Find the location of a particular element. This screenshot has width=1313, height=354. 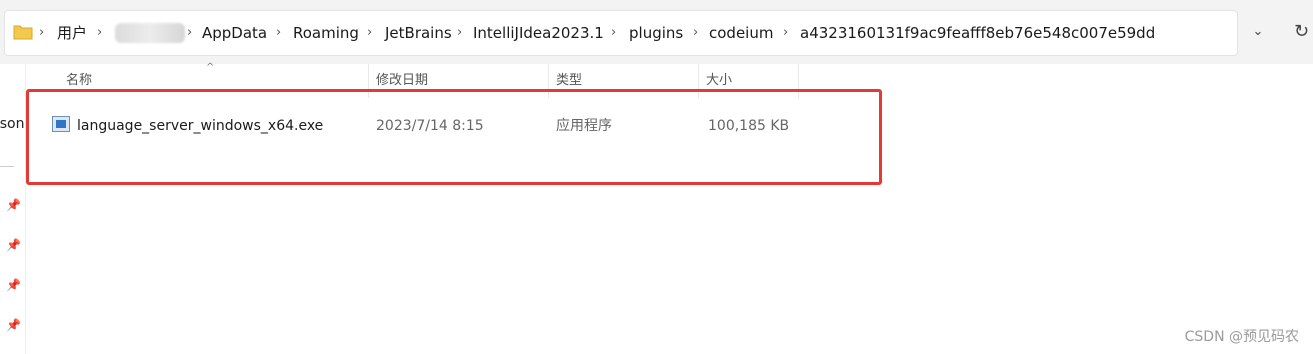

nav-separator is located at coordinates (7, 166).